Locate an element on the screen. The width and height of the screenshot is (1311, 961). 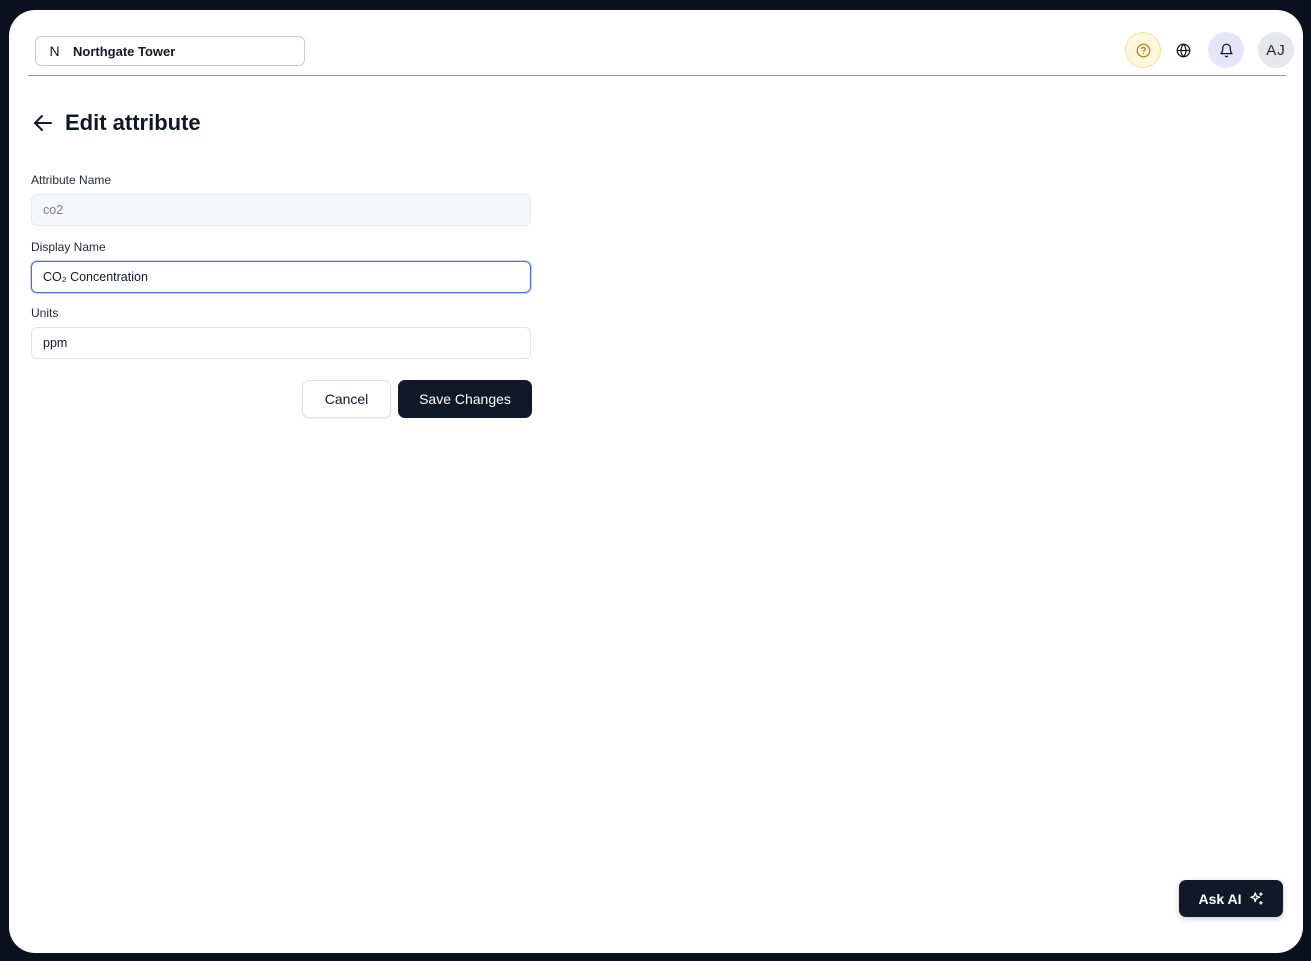
language-button is located at coordinates (1183, 50).